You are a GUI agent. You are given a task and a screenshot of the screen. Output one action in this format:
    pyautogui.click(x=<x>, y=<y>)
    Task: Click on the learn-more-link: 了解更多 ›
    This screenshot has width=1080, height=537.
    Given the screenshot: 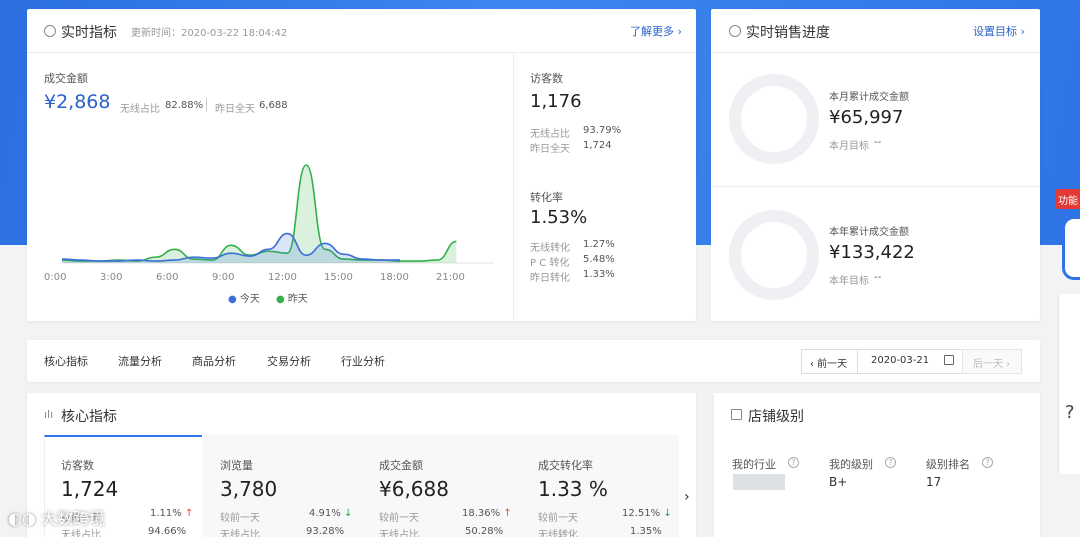 What is the action you would take?
    pyautogui.click(x=656, y=31)
    